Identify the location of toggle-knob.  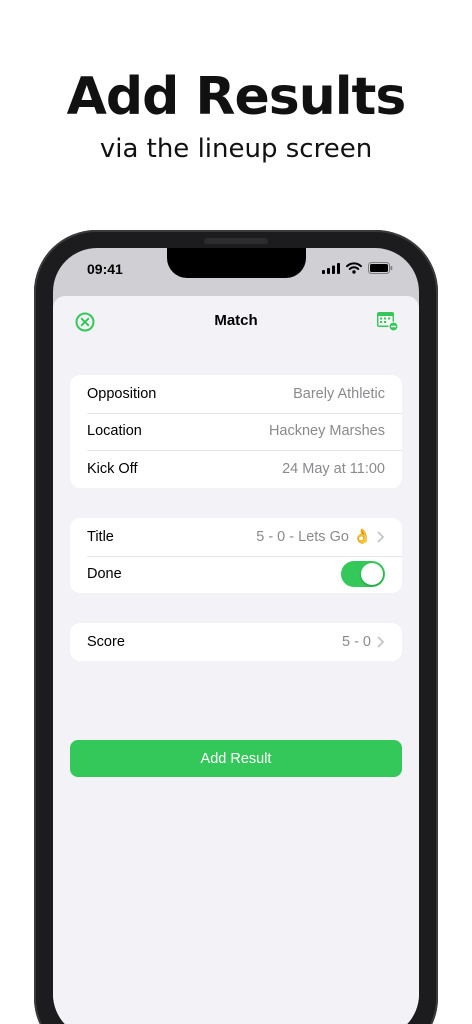
(372, 574).